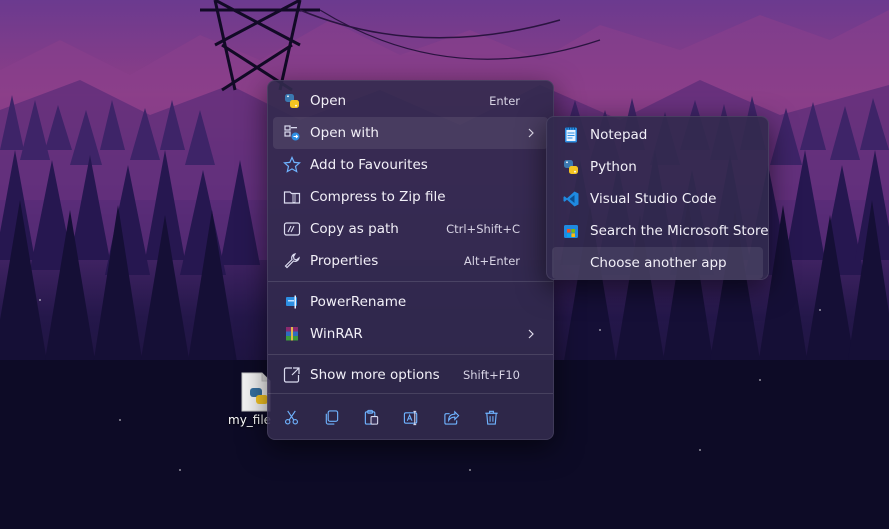 The image size is (889, 529). I want to click on share-icon, so click(451, 417).